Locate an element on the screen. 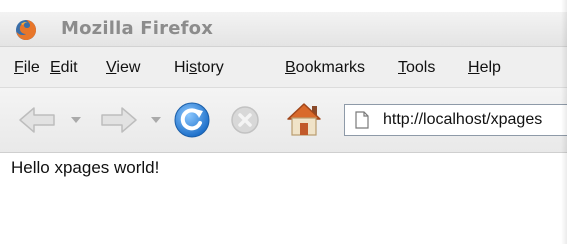 The image size is (567, 244). title-bar: Mozilla Firefox is located at coordinates (283, 29).